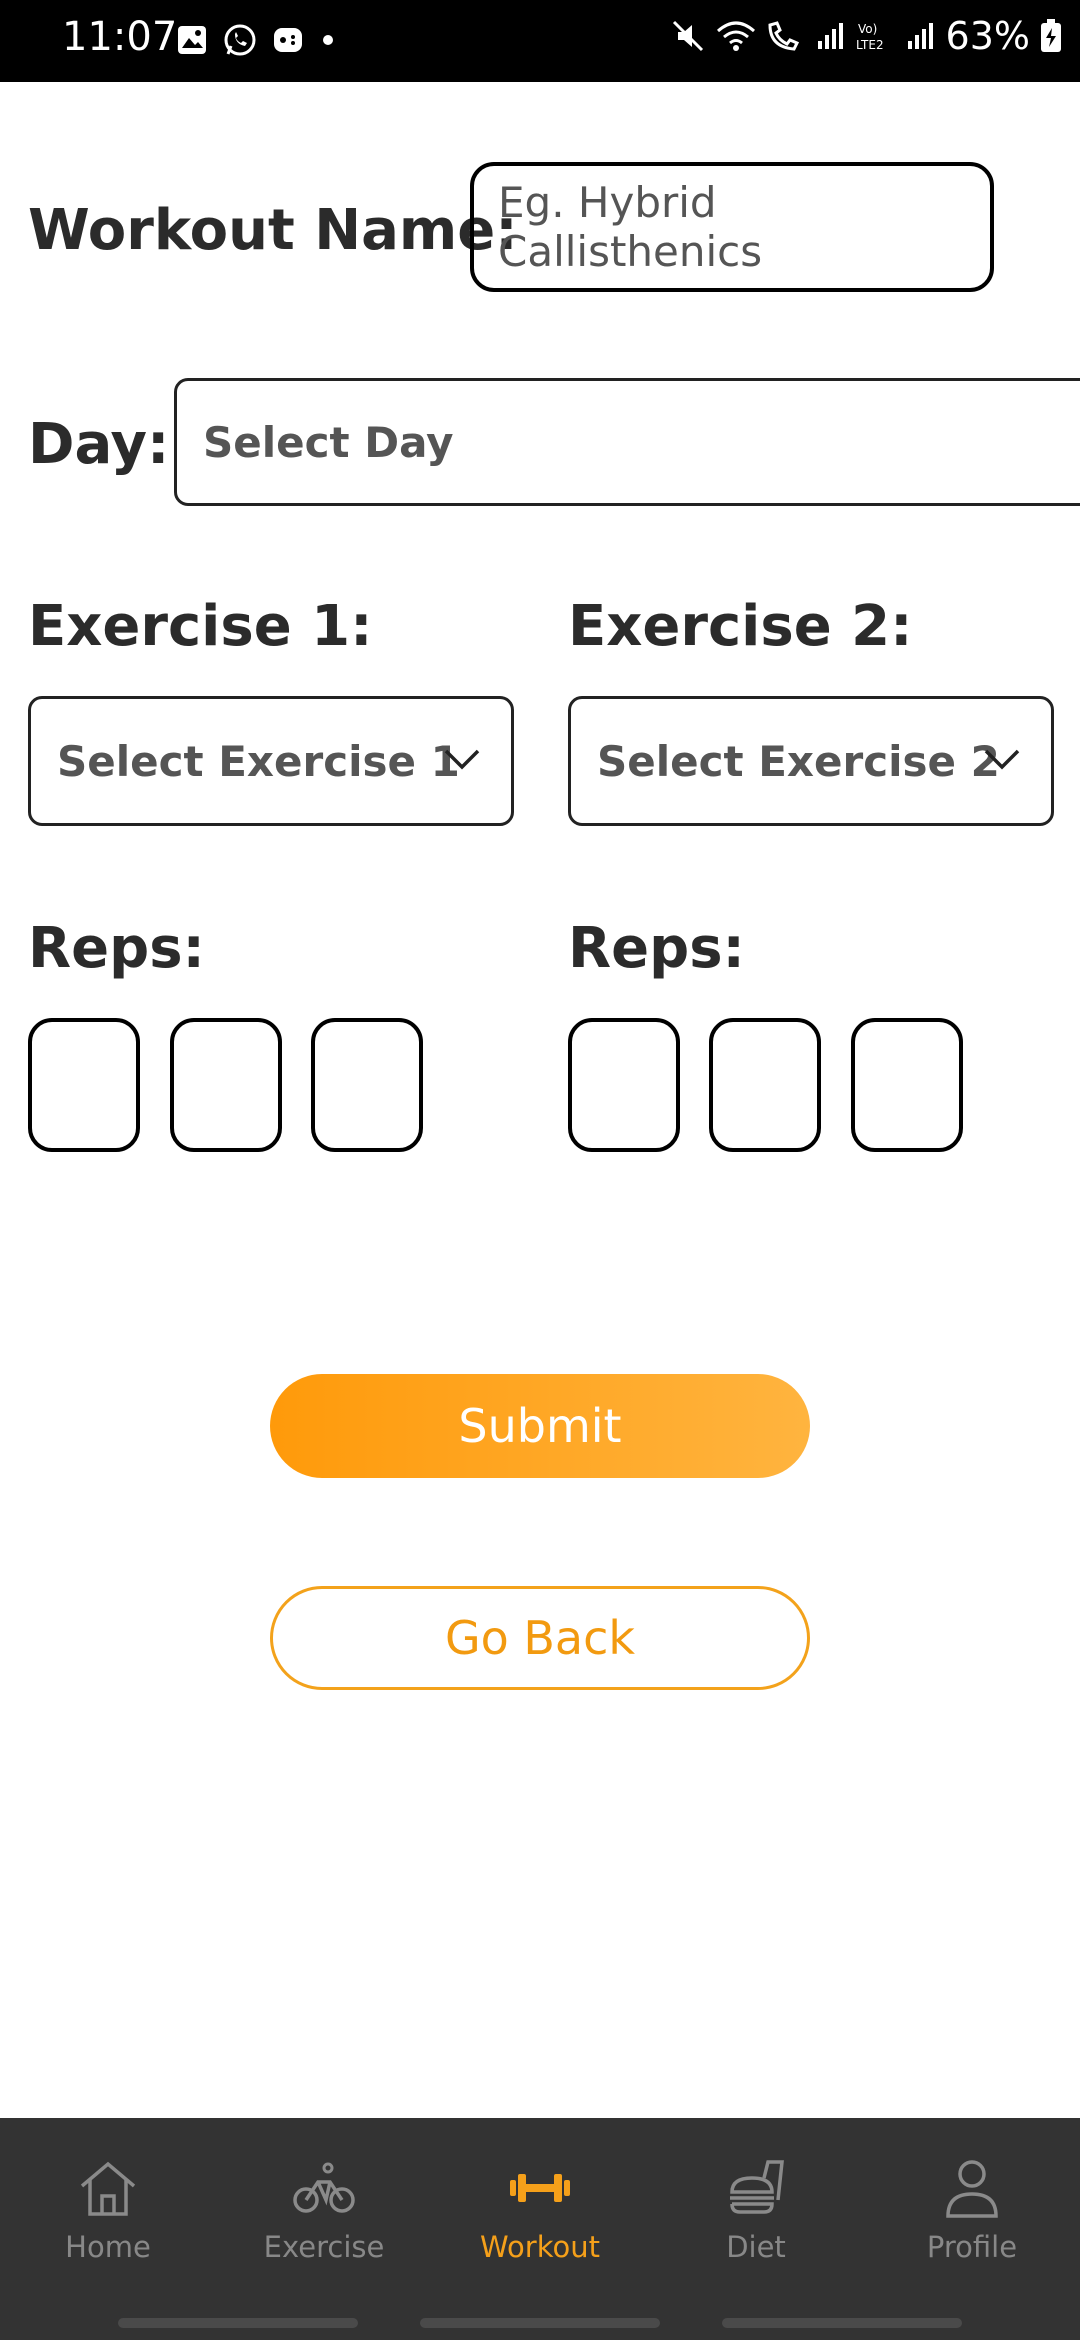  I want to click on svg-text: LTE2, so click(870, 45).